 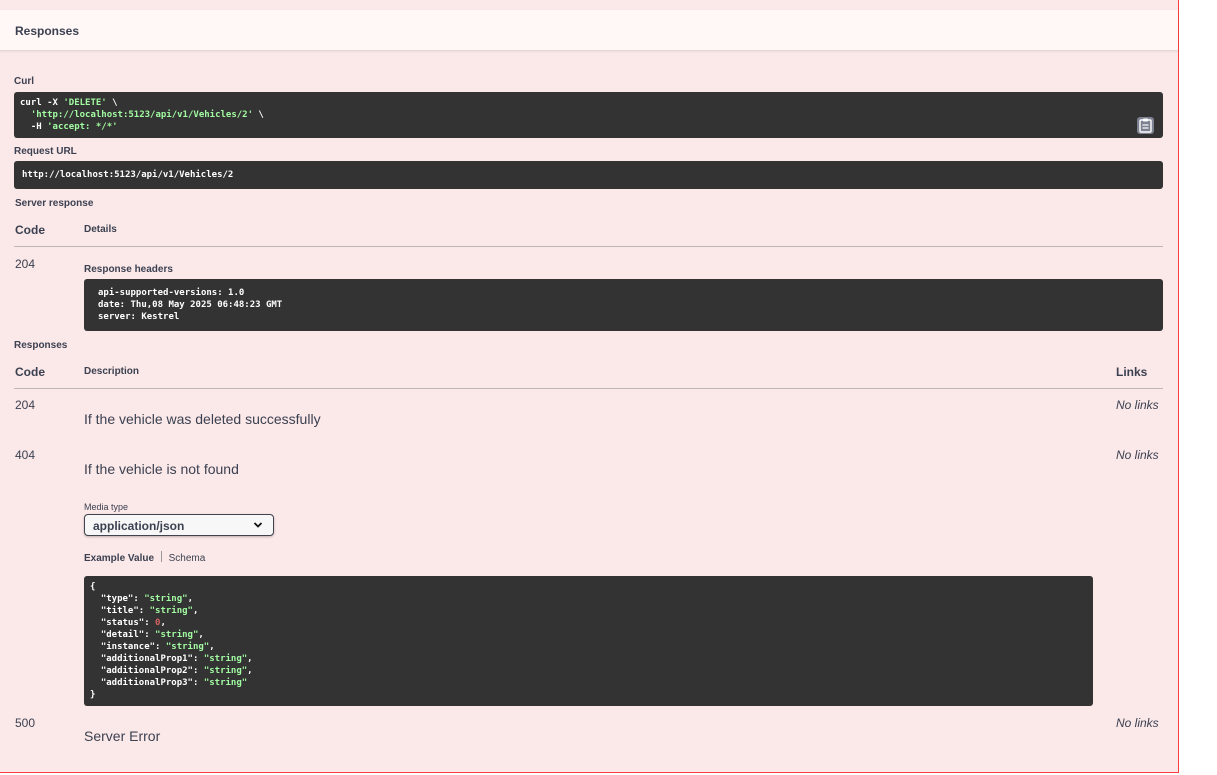 What do you see at coordinates (45, 151) in the screenshot?
I see `request-url-label: Request URL` at bounding box center [45, 151].